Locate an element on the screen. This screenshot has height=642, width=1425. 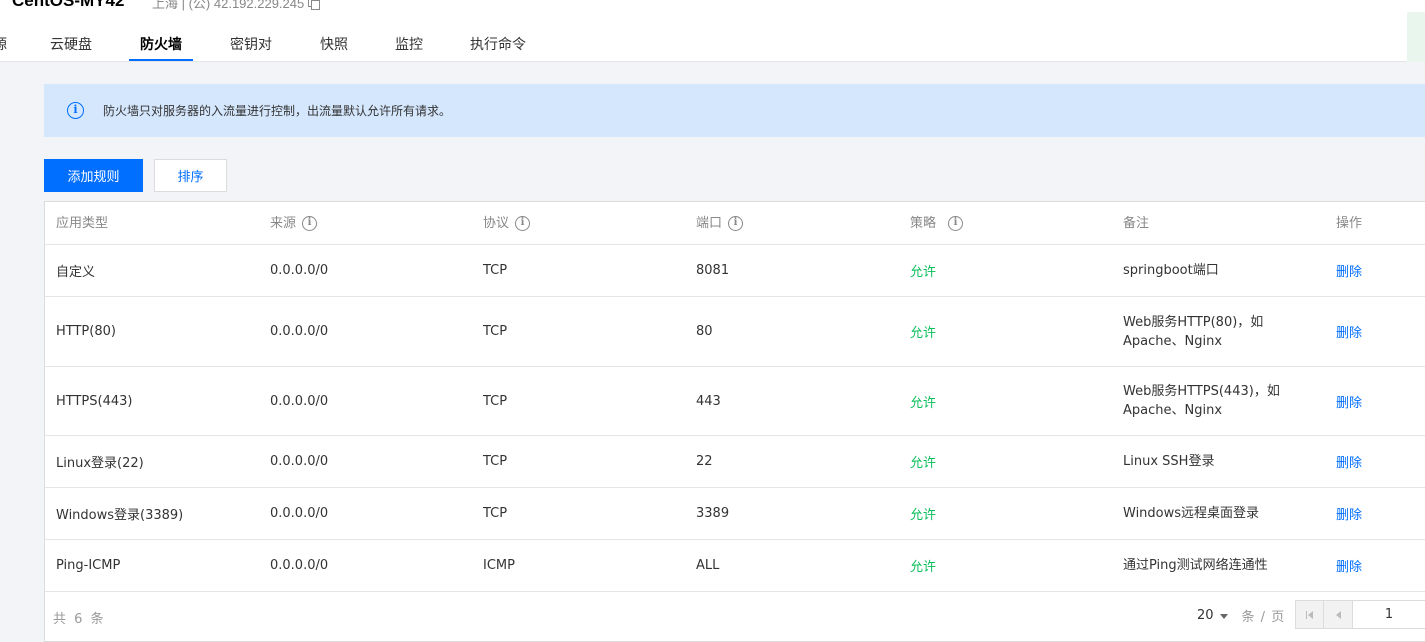
column-app-type: 应用类型 is located at coordinates (82, 223).